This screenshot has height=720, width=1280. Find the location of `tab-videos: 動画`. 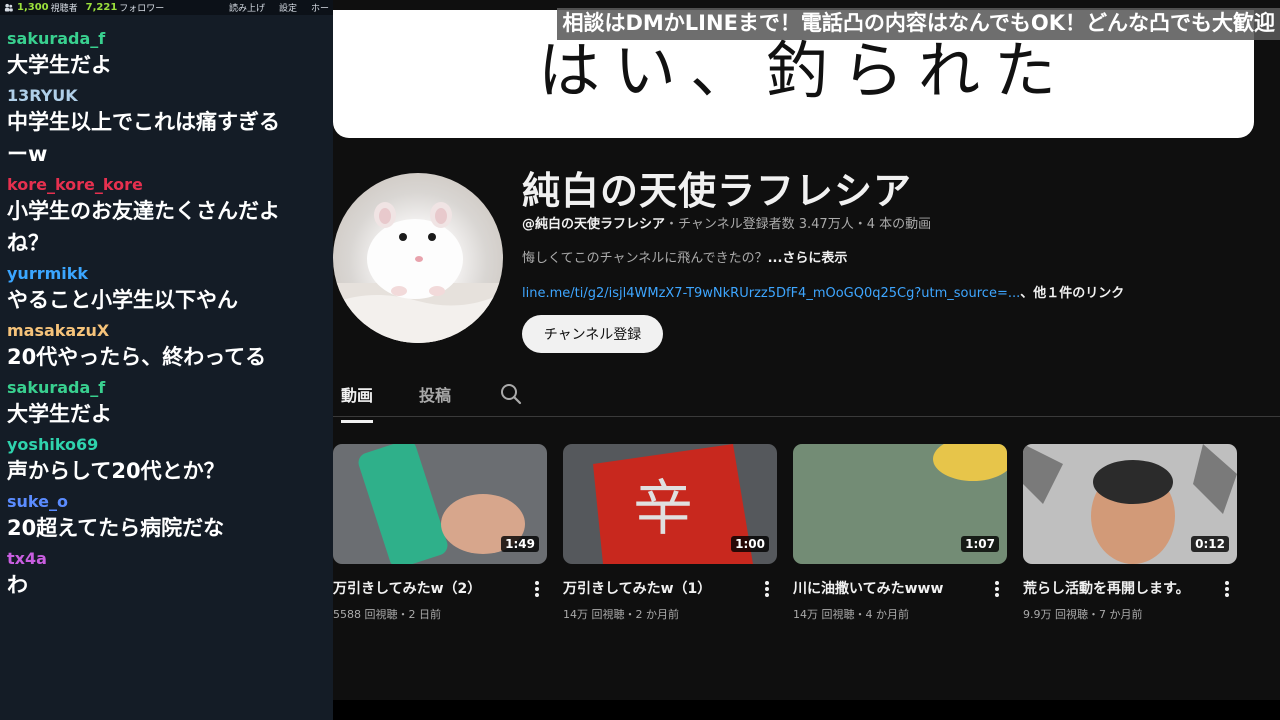

tab-videos: 動画 is located at coordinates (357, 402).